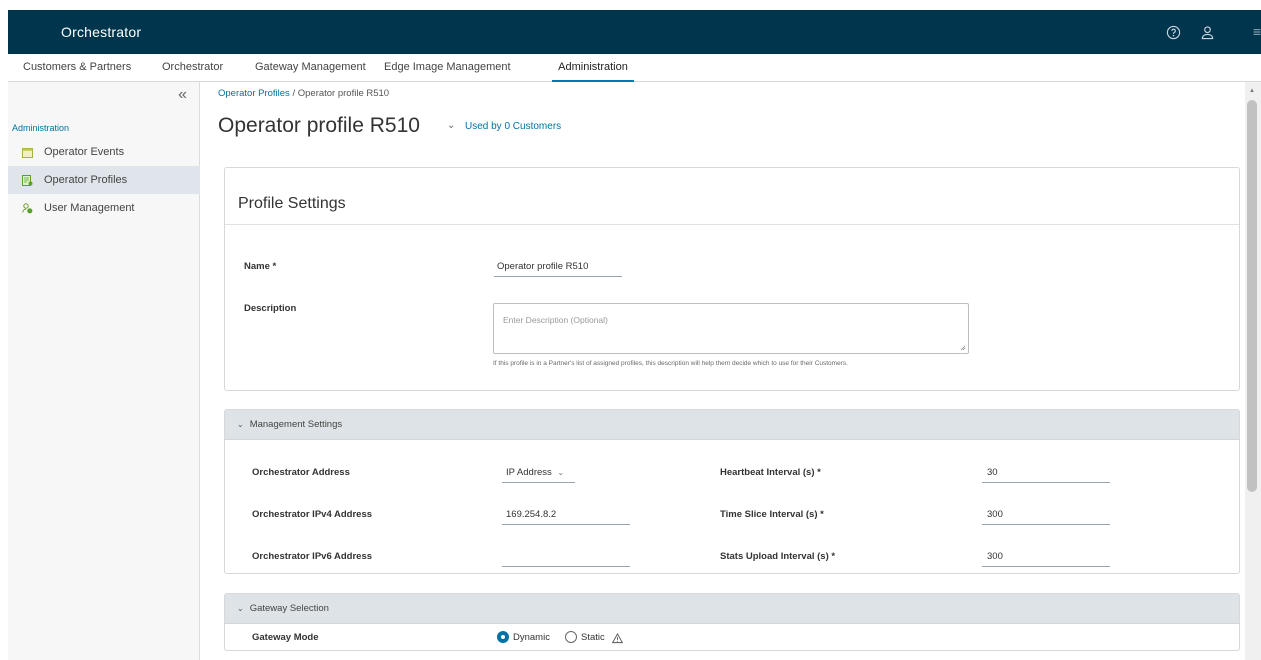 The width and height of the screenshot is (1261, 660). I want to click on gateway-mode-label: Gateway Mode, so click(285, 637).